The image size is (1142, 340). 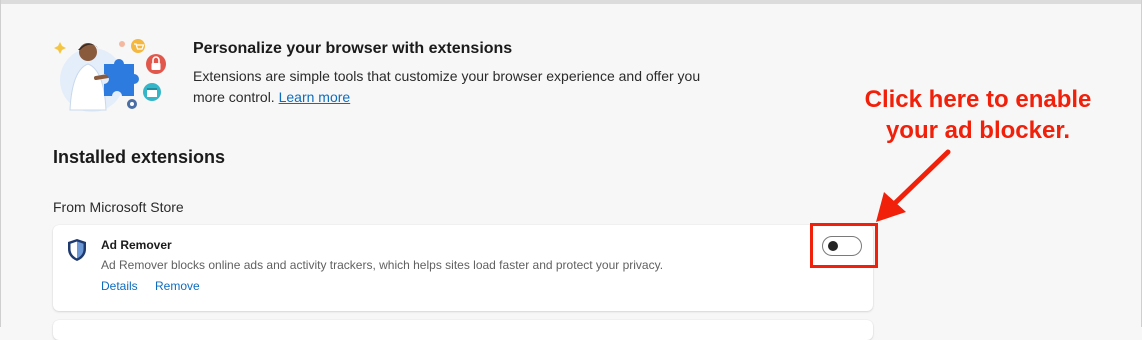 What do you see at coordinates (77, 250) in the screenshot?
I see `shield-icon` at bounding box center [77, 250].